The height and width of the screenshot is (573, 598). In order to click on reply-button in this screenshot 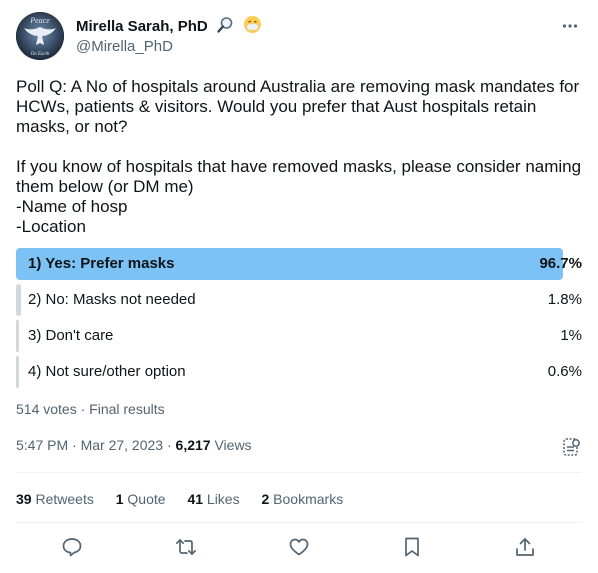, I will do `click(72, 547)`.